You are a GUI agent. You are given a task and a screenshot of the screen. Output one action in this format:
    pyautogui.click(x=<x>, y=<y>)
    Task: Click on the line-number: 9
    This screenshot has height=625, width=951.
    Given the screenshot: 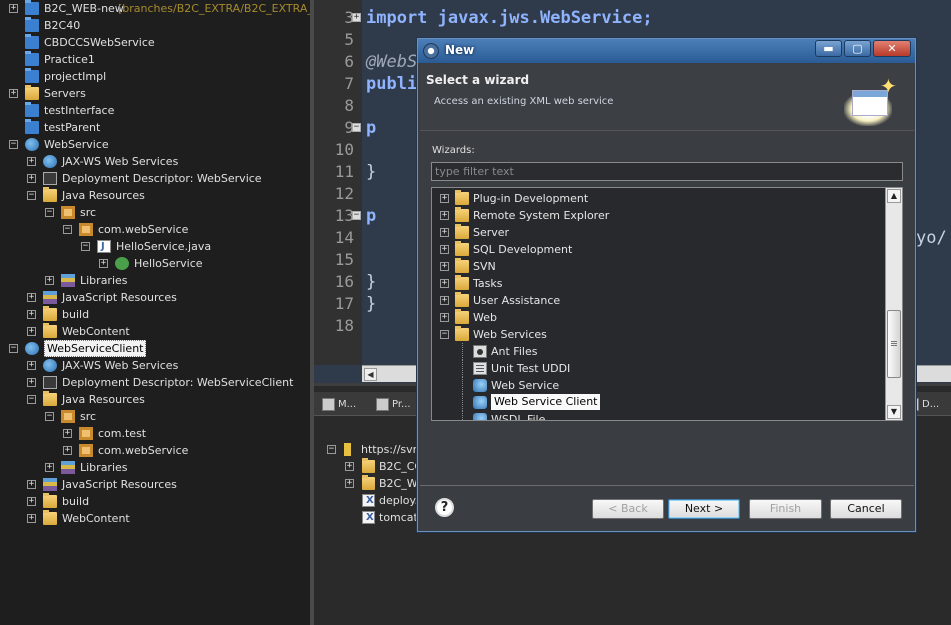 What is the action you would take?
    pyautogui.click(x=349, y=127)
    